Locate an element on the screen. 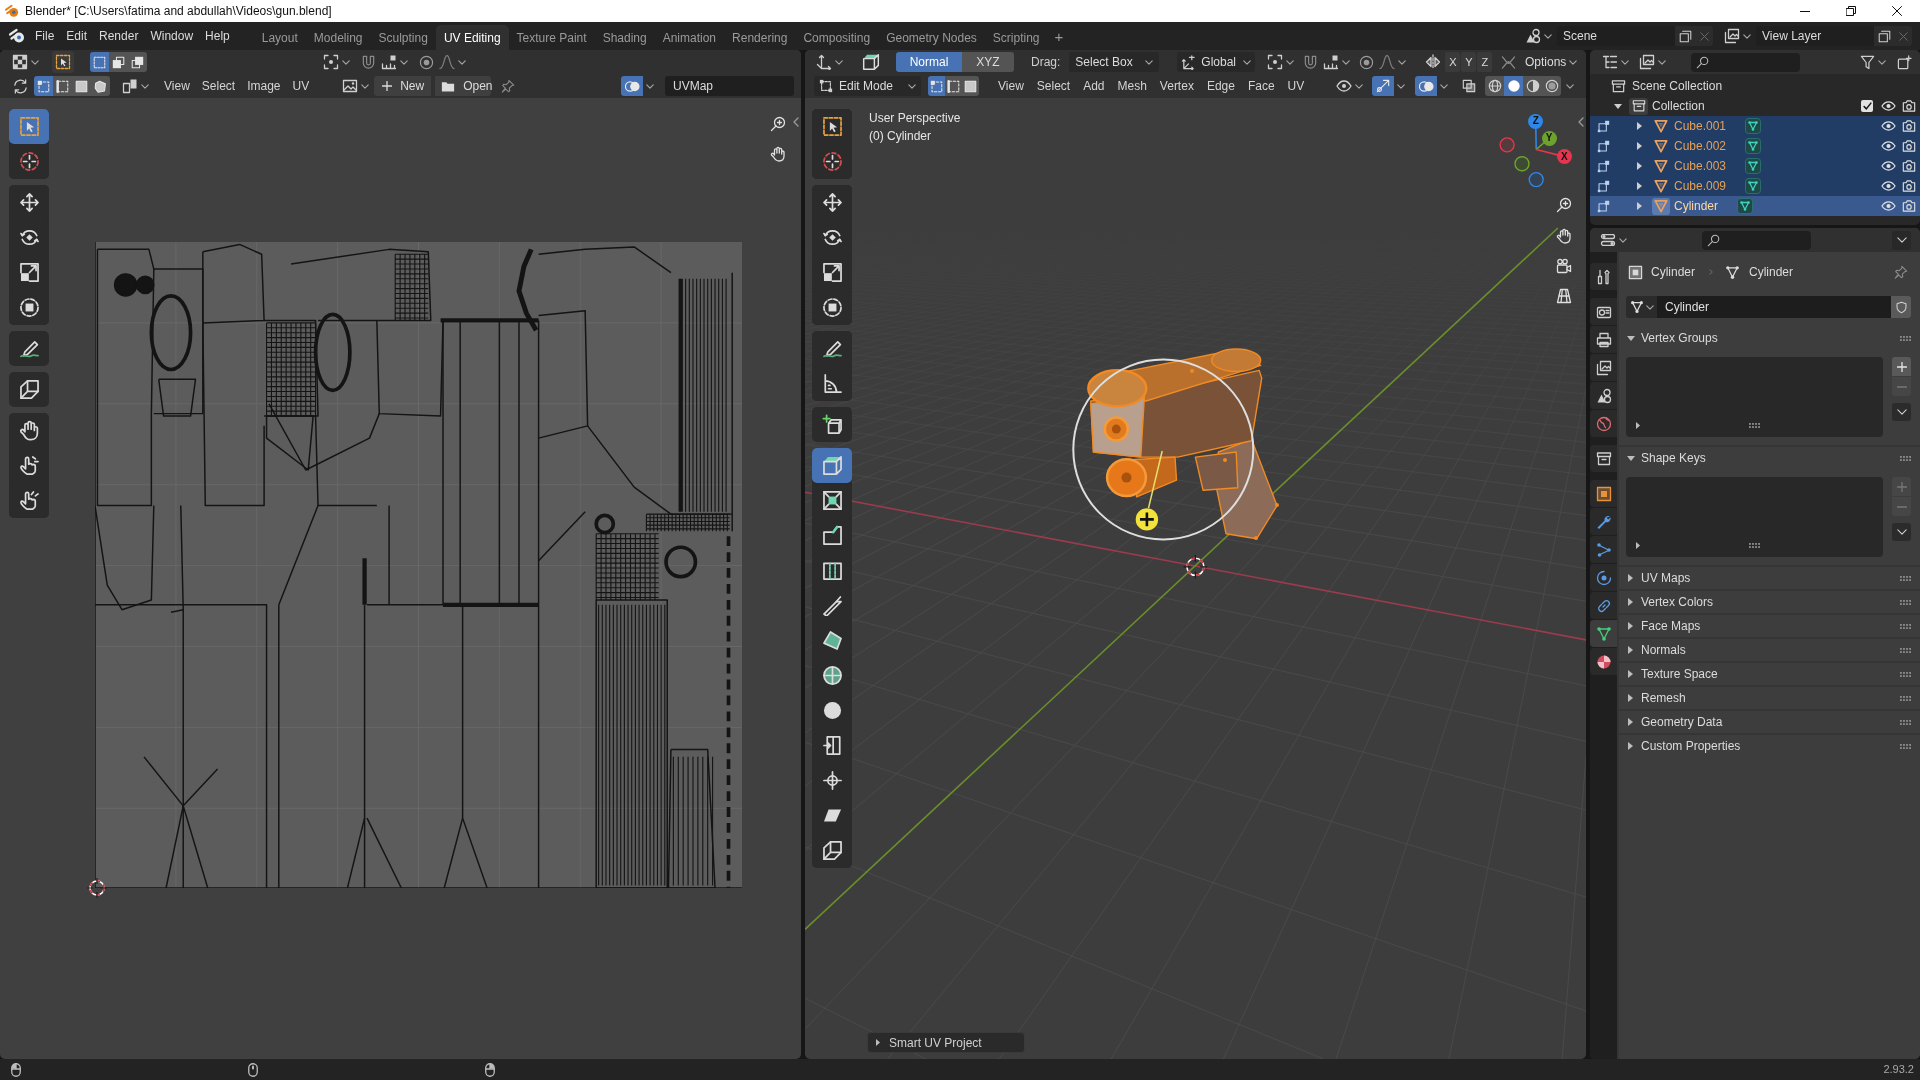  open-button: Open is located at coordinates (463, 86).